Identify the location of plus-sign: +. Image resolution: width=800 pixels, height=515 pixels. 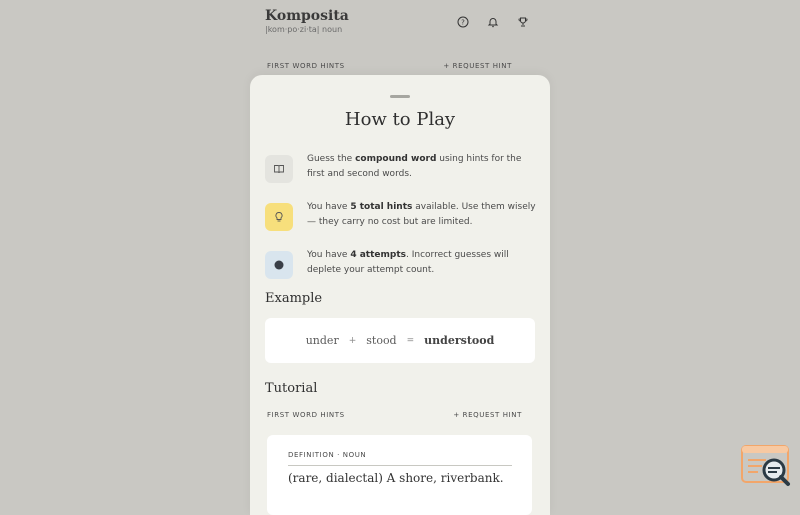
(352, 340).